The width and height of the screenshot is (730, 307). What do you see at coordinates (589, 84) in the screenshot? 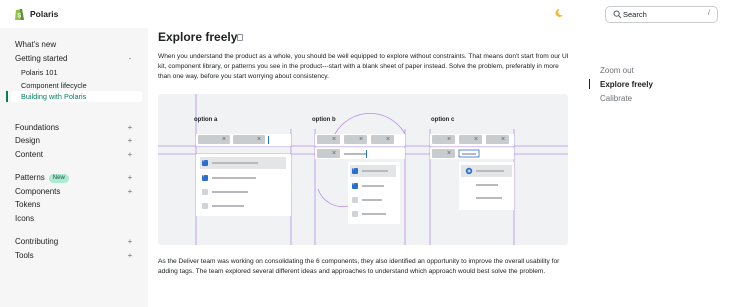
I see `toc-active-marker` at bounding box center [589, 84].